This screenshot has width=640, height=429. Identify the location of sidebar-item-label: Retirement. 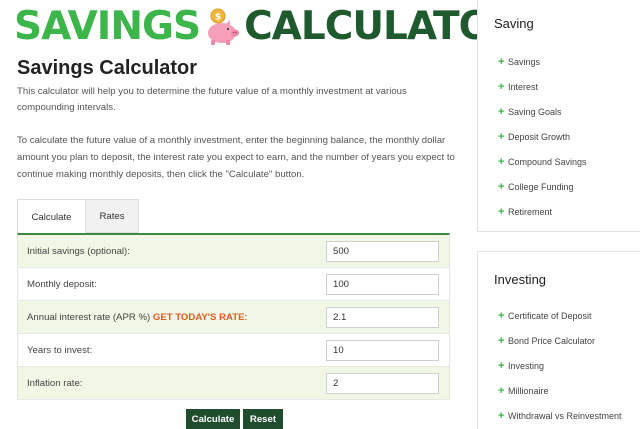
(530, 211).